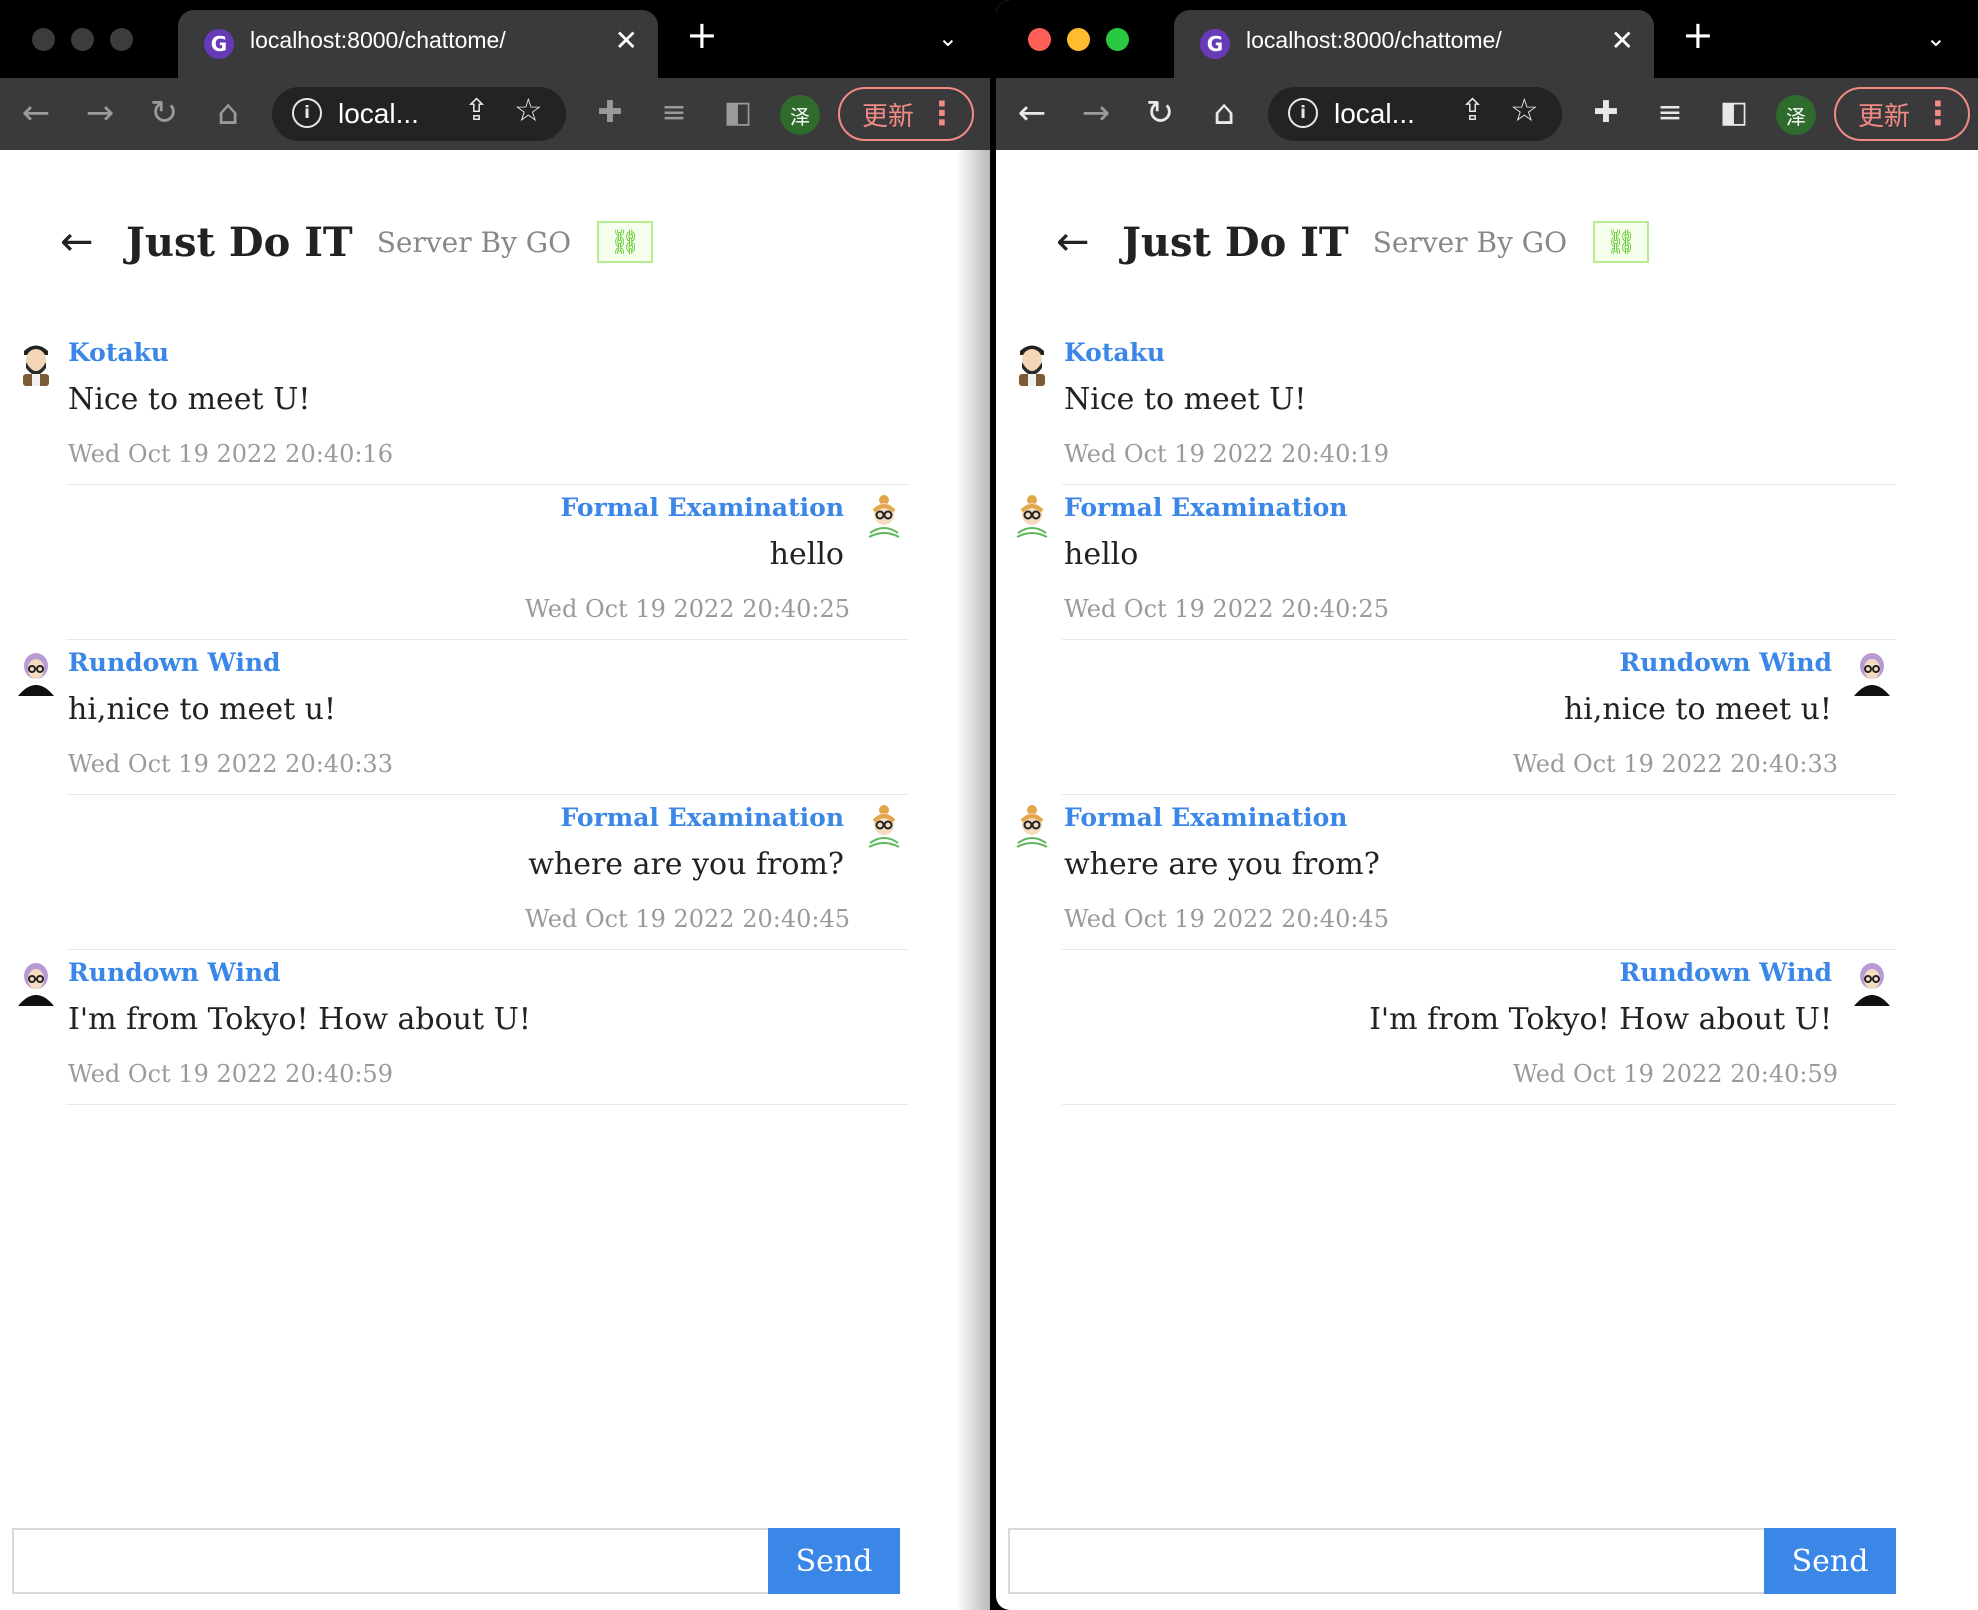 The width and height of the screenshot is (1978, 1610). What do you see at coordinates (230, 764) in the screenshot?
I see `message-timestamp: Wed Oct 19 2022 20:40:33` at bounding box center [230, 764].